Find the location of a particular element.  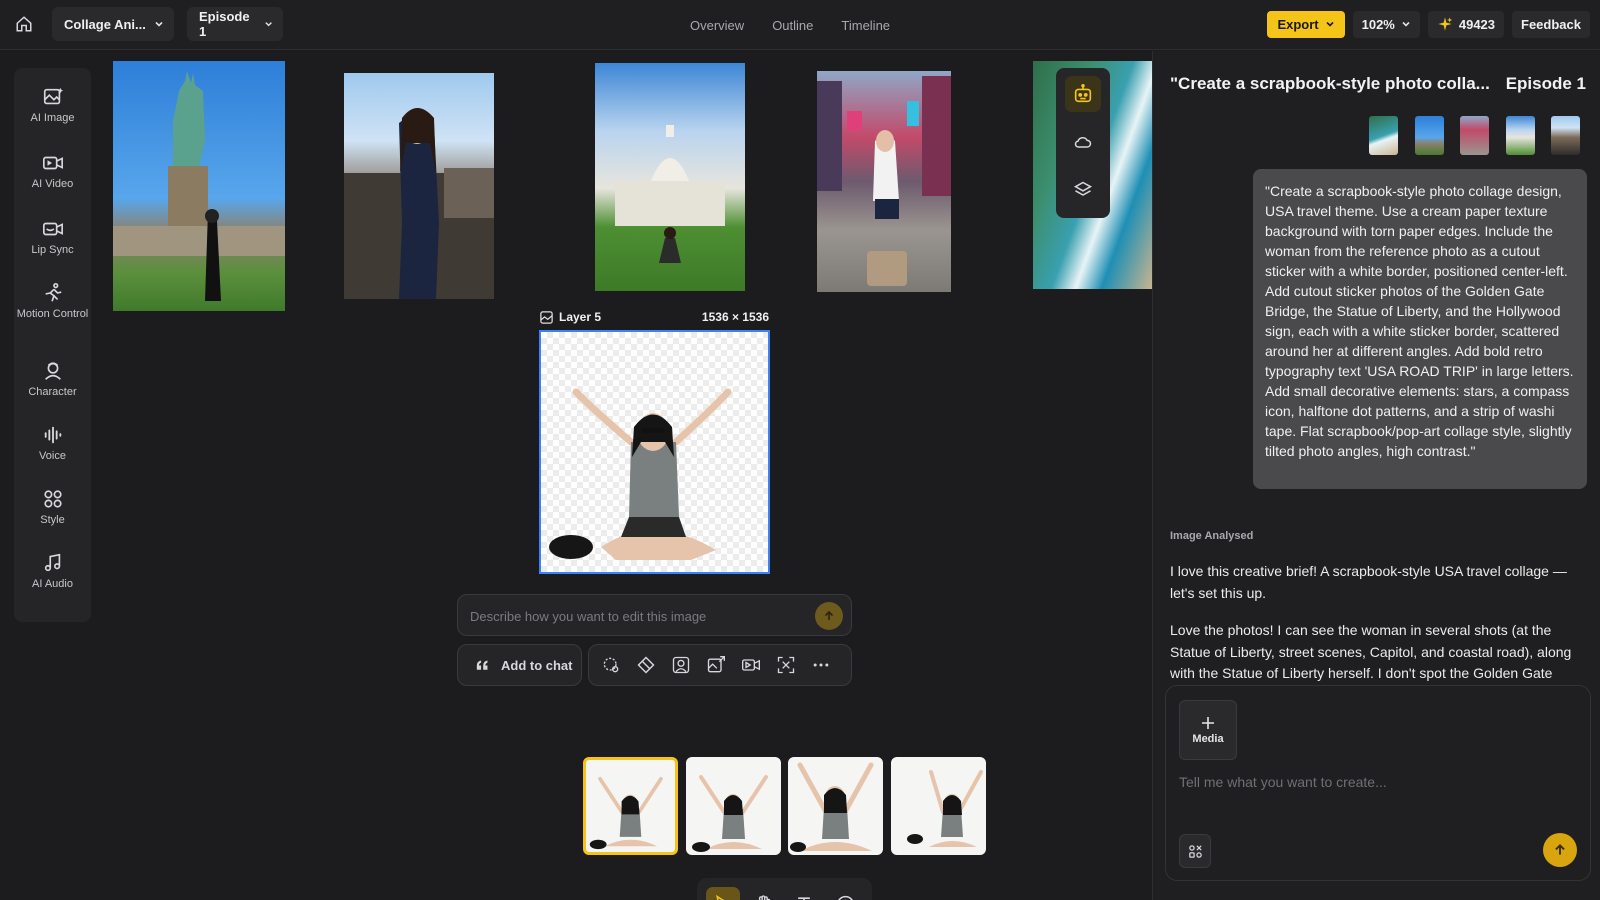

send-button is located at coordinates (1560, 850).